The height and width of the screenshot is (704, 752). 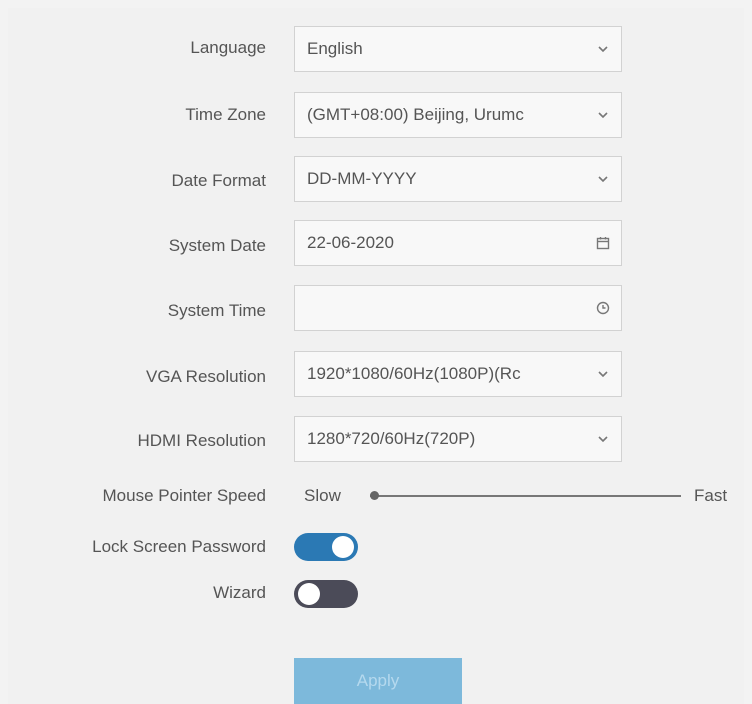 What do you see at coordinates (228, 47) in the screenshot?
I see `language-label: Language` at bounding box center [228, 47].